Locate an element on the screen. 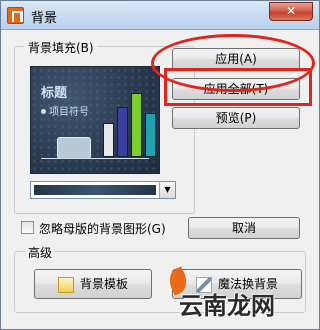 This screenshot has width=320, height=330. title-bar: 背景 ✕ is located at coordinates (160, 15).